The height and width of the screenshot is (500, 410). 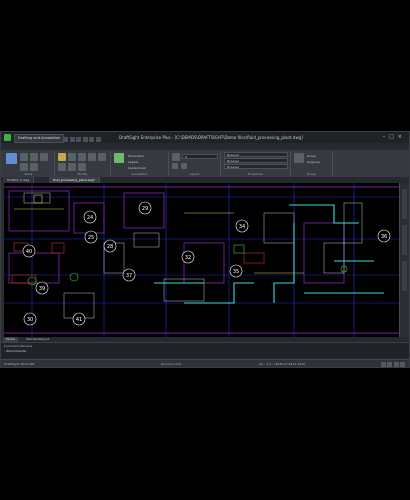 I want to click on room-label: 32, so click(x=188, y=257).